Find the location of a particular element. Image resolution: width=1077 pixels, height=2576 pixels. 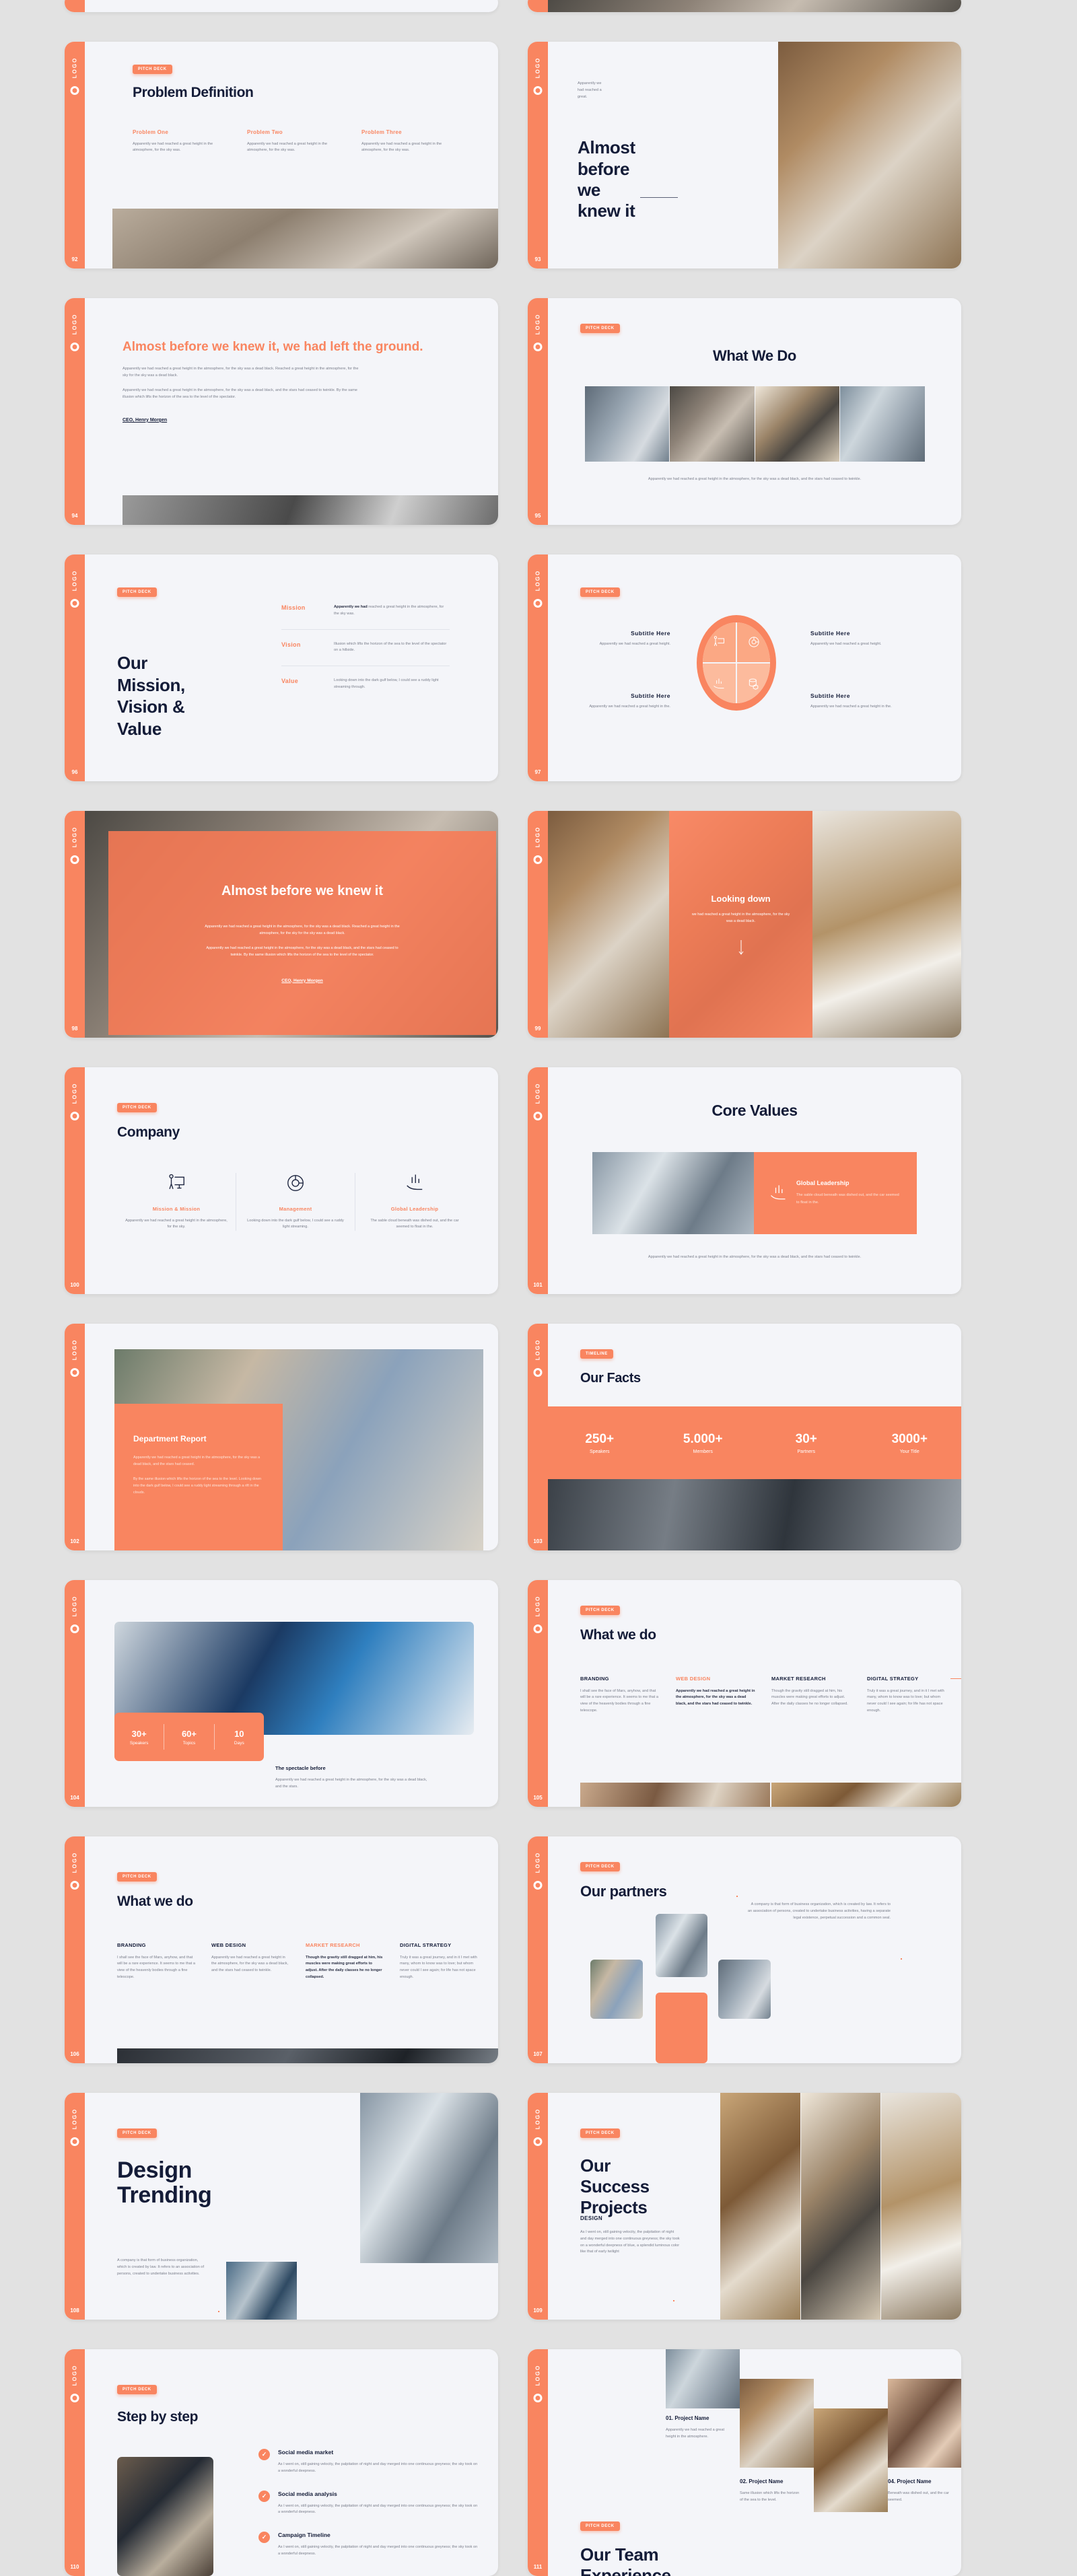

stats-card: 30+ Speakers 60+ Topics 10 Days is located at coordinates (189, 1737).